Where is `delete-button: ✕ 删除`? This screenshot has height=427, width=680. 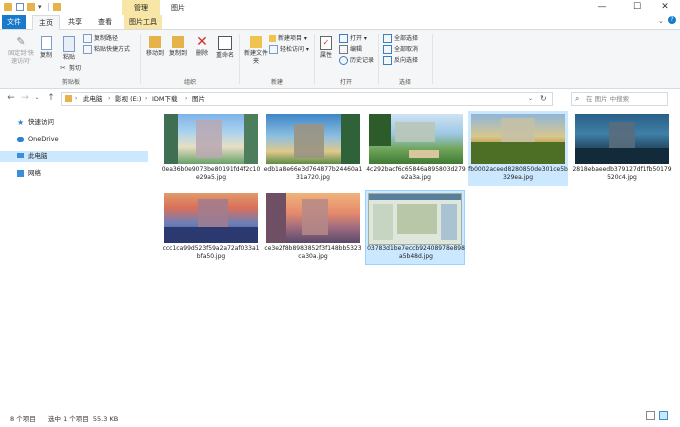 delete-button: ✕ 删除 is located at coordinates (202, 46).